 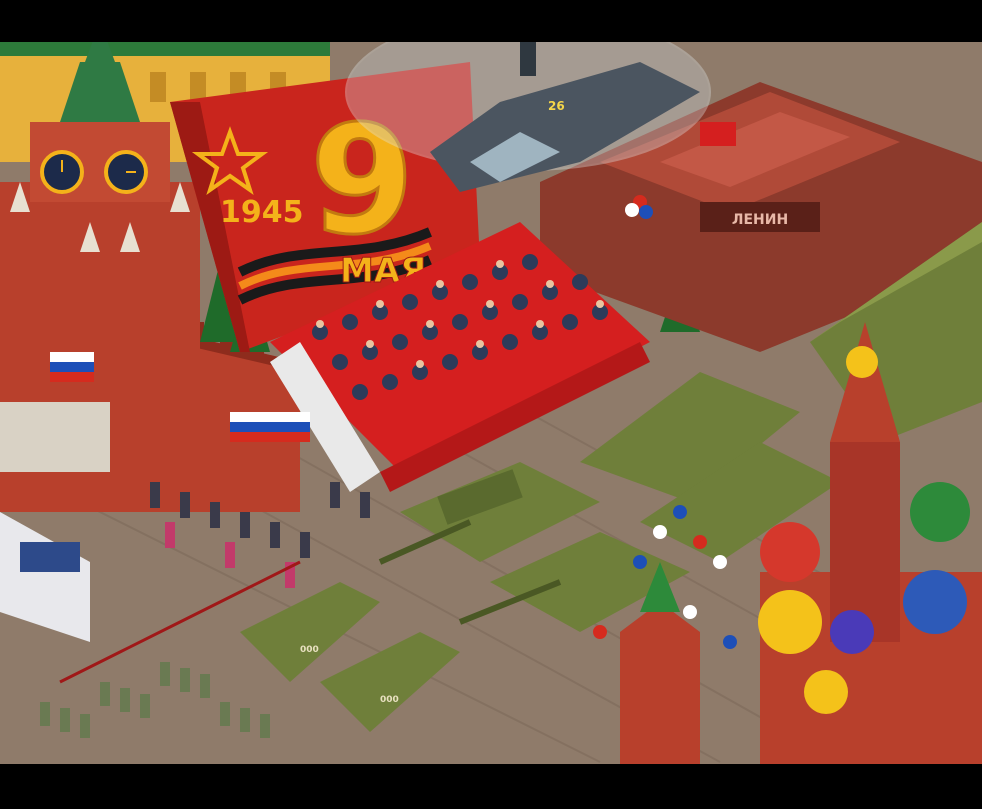 I want to click on vehicle-number-1: 000, so click(x=309, y=650).